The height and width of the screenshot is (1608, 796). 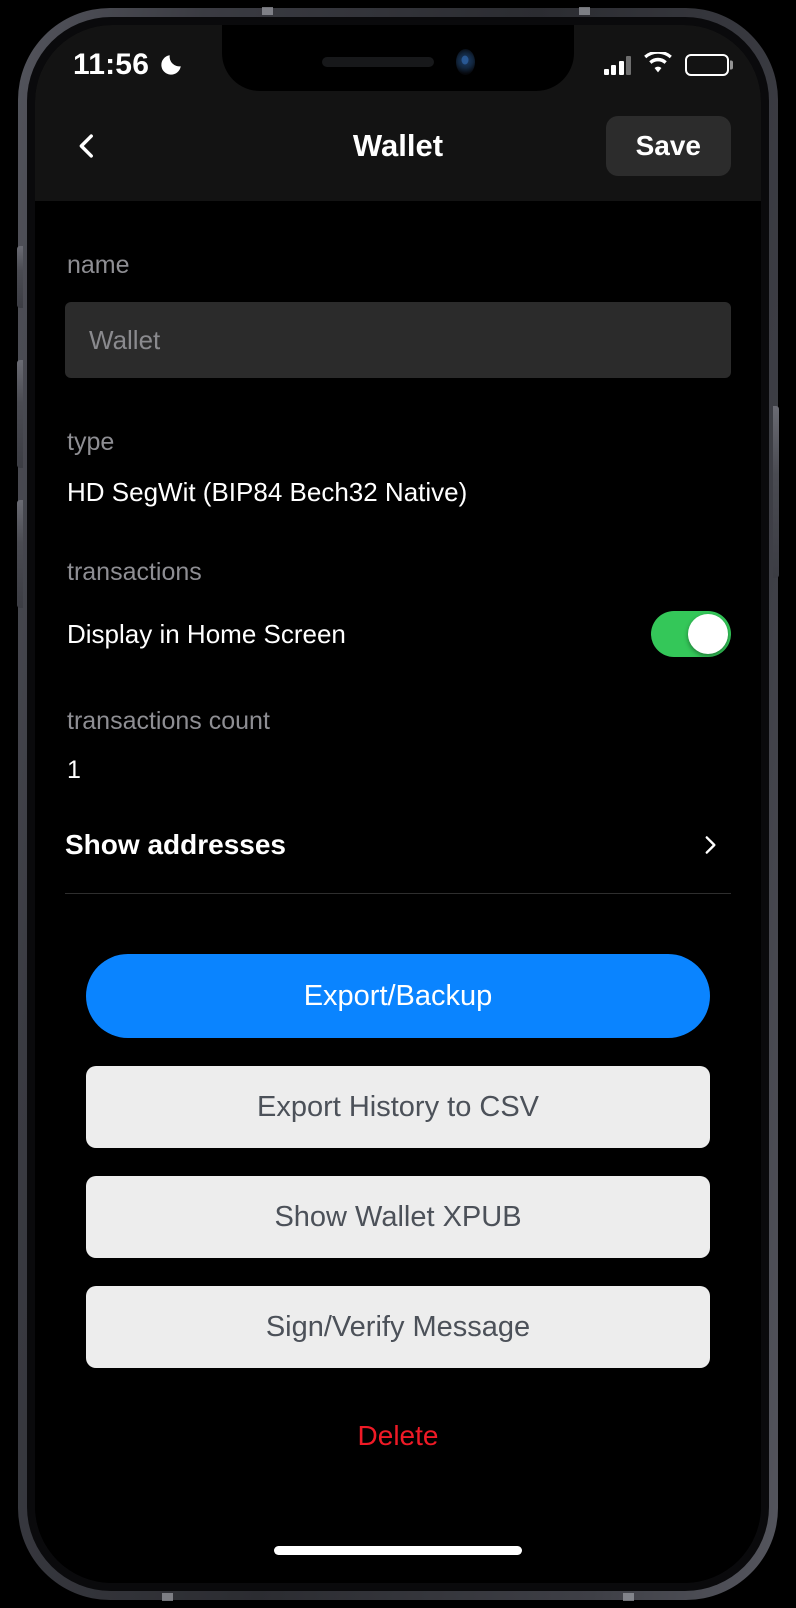 I want to click on volume-up-button, so click(x=20, y=414).